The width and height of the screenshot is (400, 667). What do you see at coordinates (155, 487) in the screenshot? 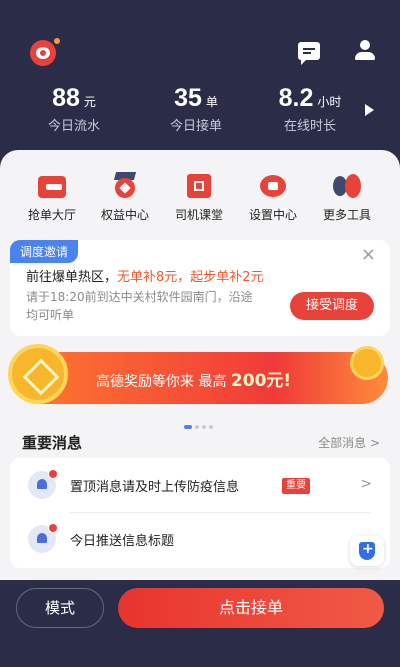
I see `news-text: 置顶消息请及时上传防疫信息` at bounding box center [155, 487].